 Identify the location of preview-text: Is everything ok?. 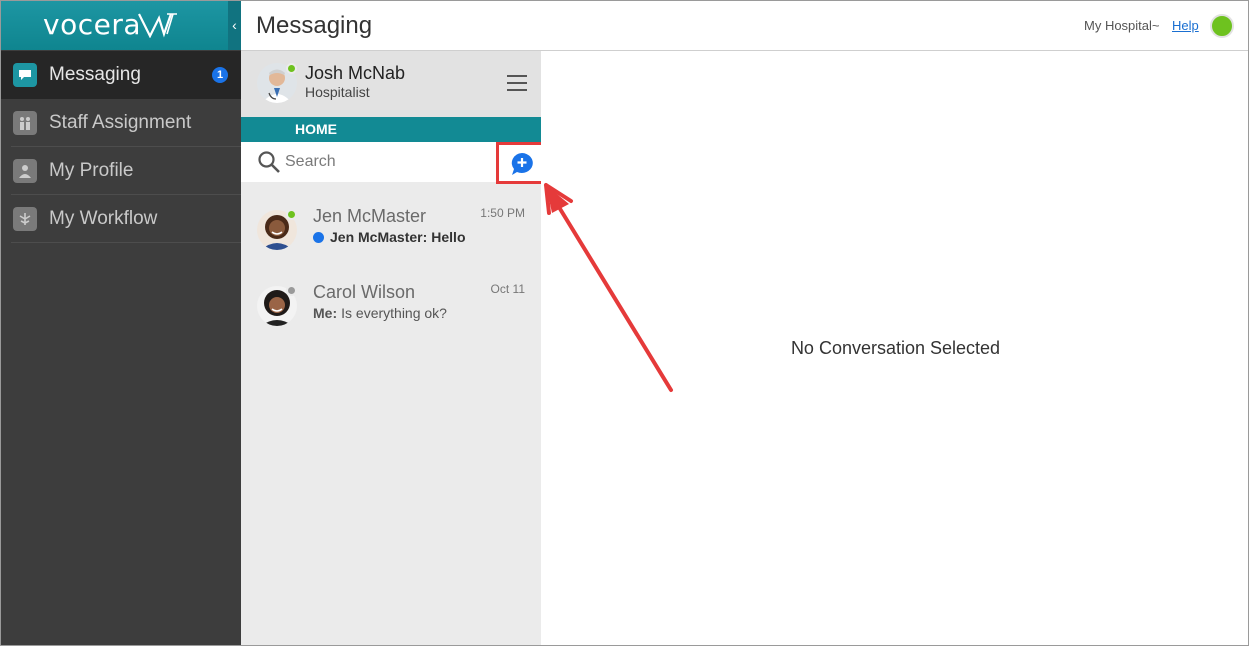
(394, 313).